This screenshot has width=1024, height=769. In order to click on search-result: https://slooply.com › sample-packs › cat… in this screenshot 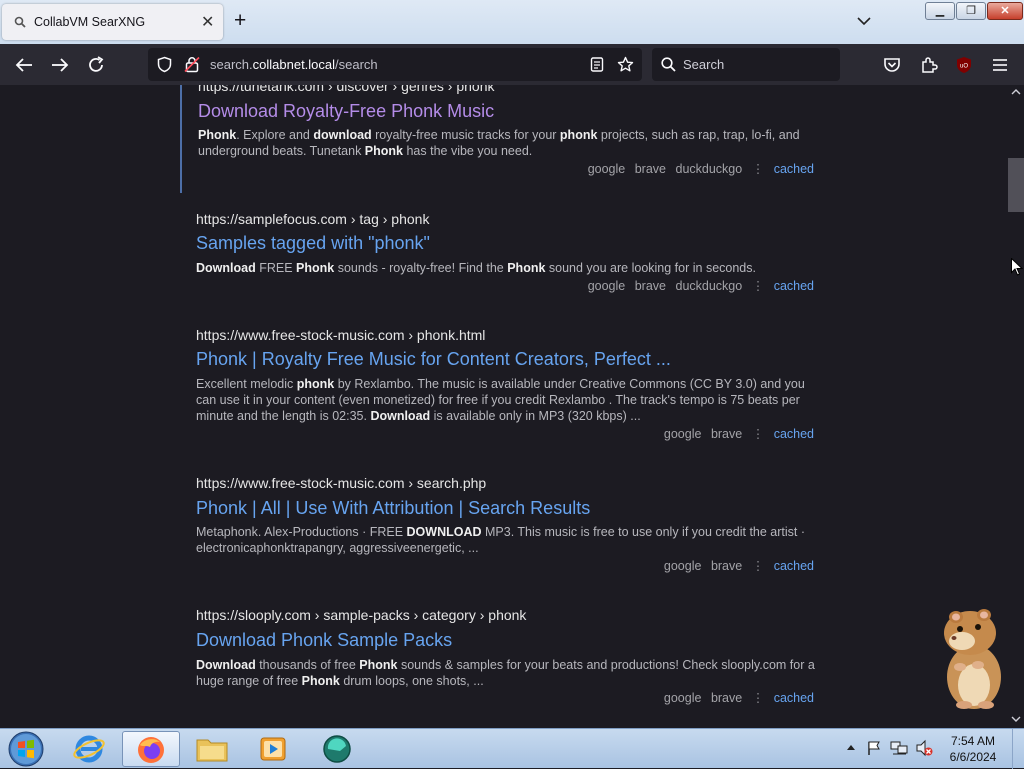, I will do `click(501, 656)`.